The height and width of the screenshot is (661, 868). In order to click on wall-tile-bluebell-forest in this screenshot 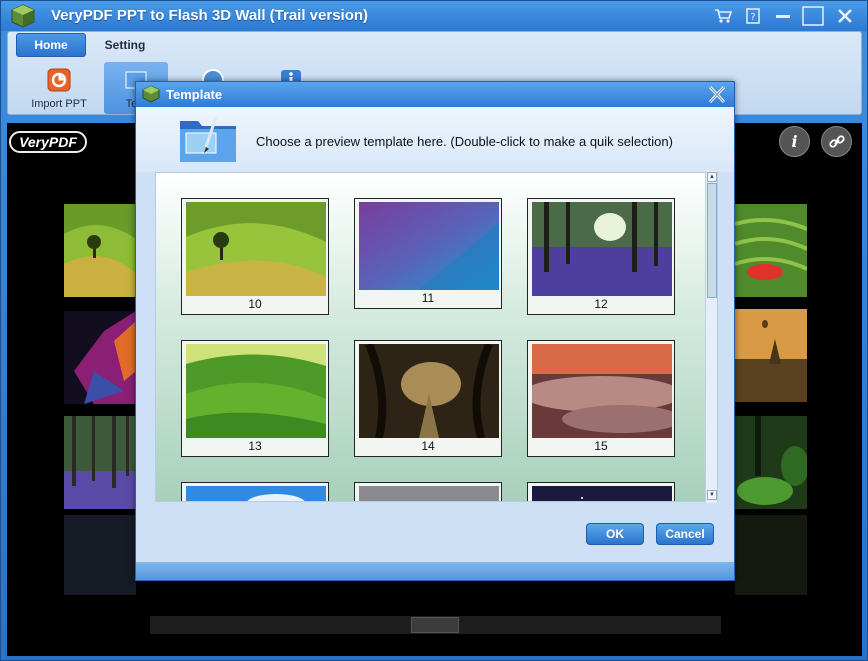, I will do `click(100, 462)`.